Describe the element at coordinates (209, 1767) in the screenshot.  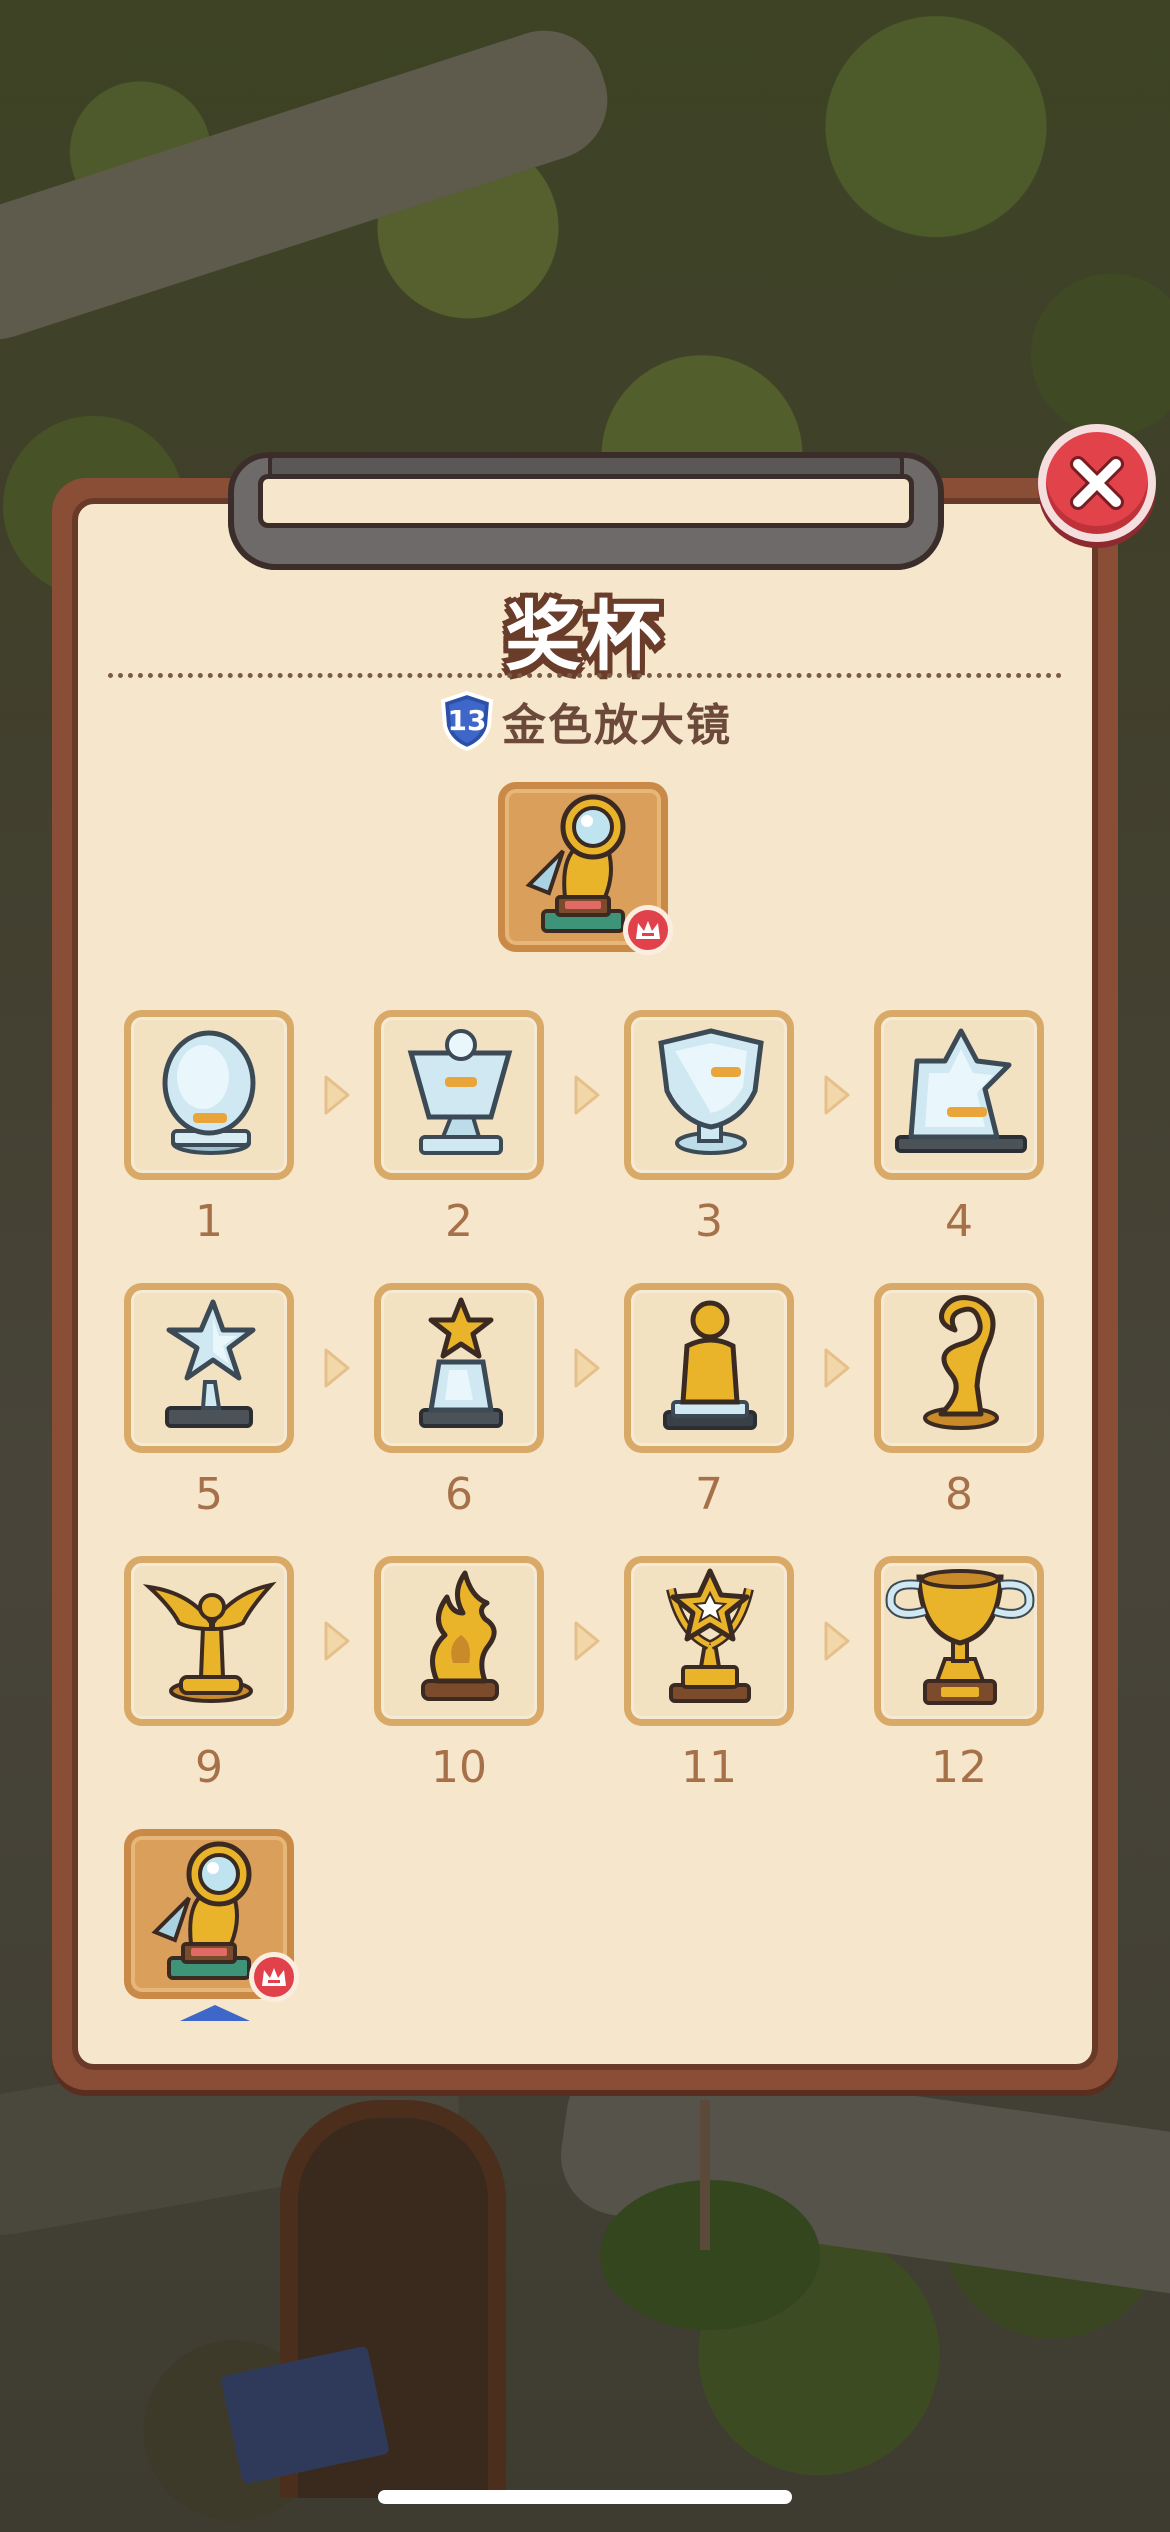
I see `trophy-number: 9` at that location.